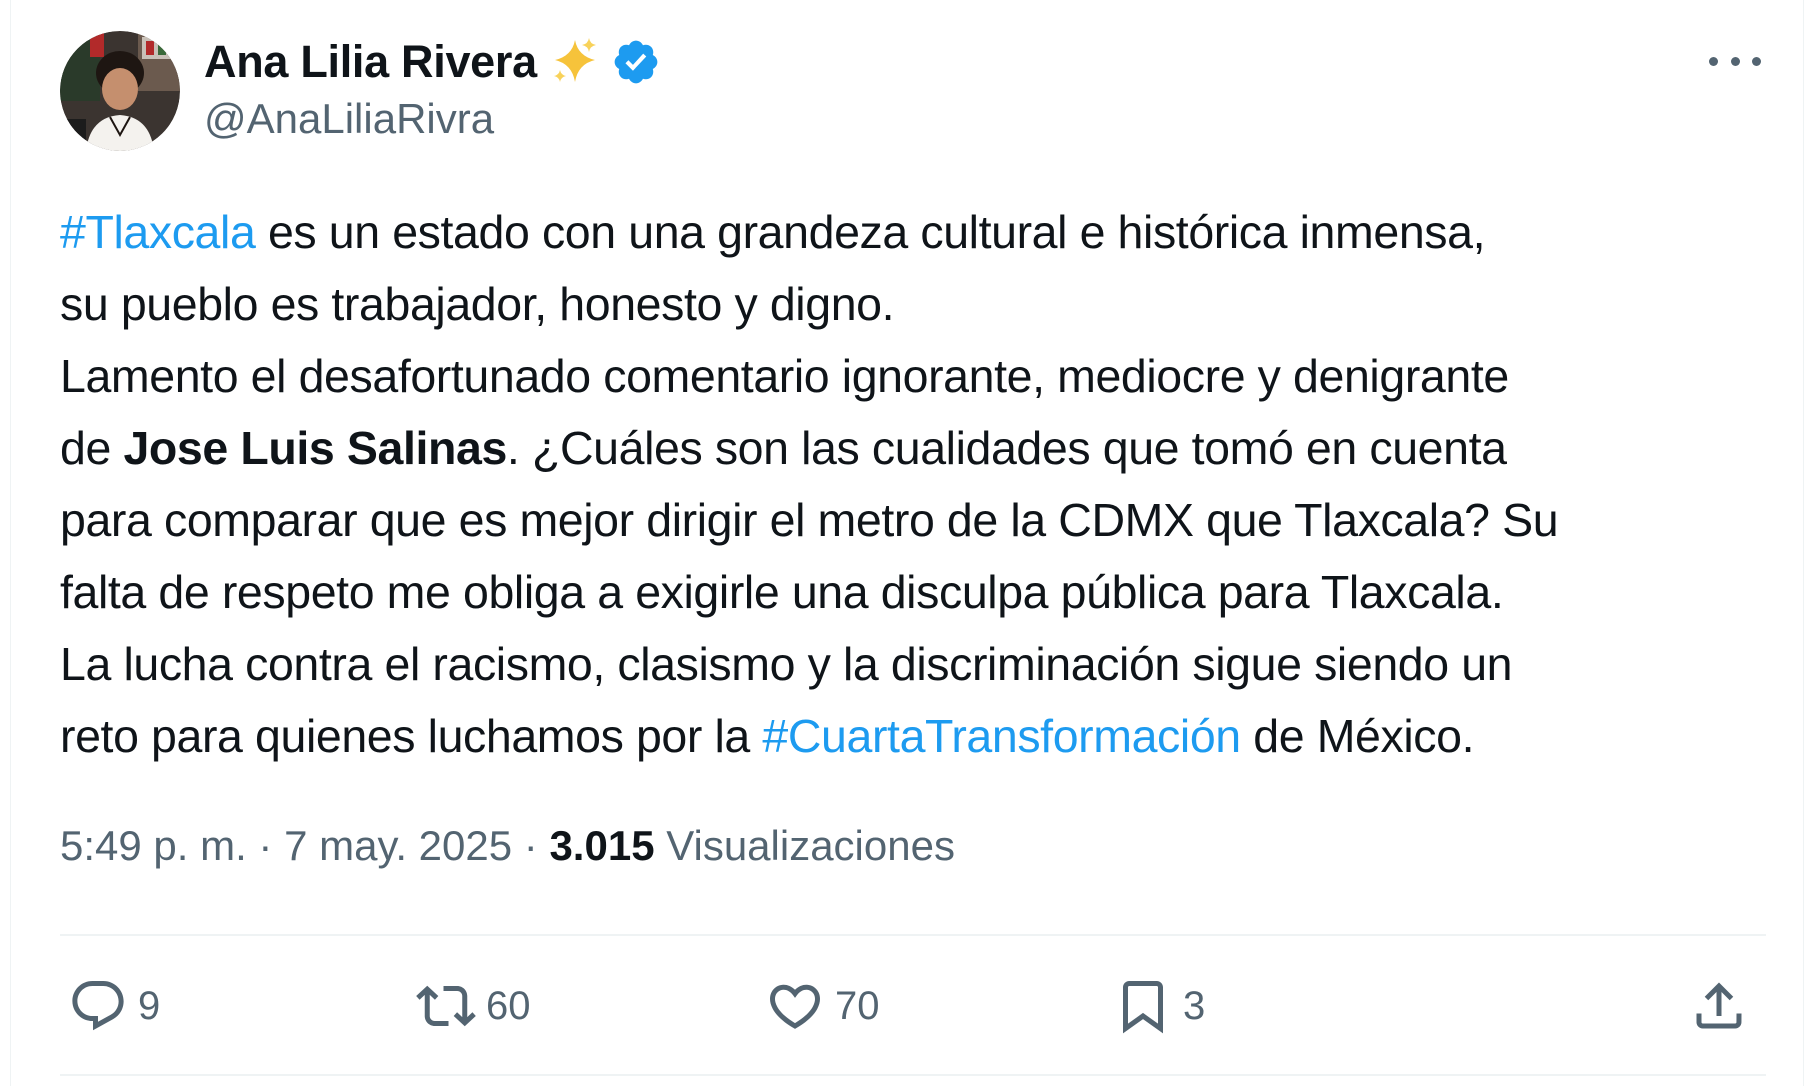  Describe the element at coordinates (398, 845) in the screenshot. I see `tweet-date: 7 may. 2025` at that location.